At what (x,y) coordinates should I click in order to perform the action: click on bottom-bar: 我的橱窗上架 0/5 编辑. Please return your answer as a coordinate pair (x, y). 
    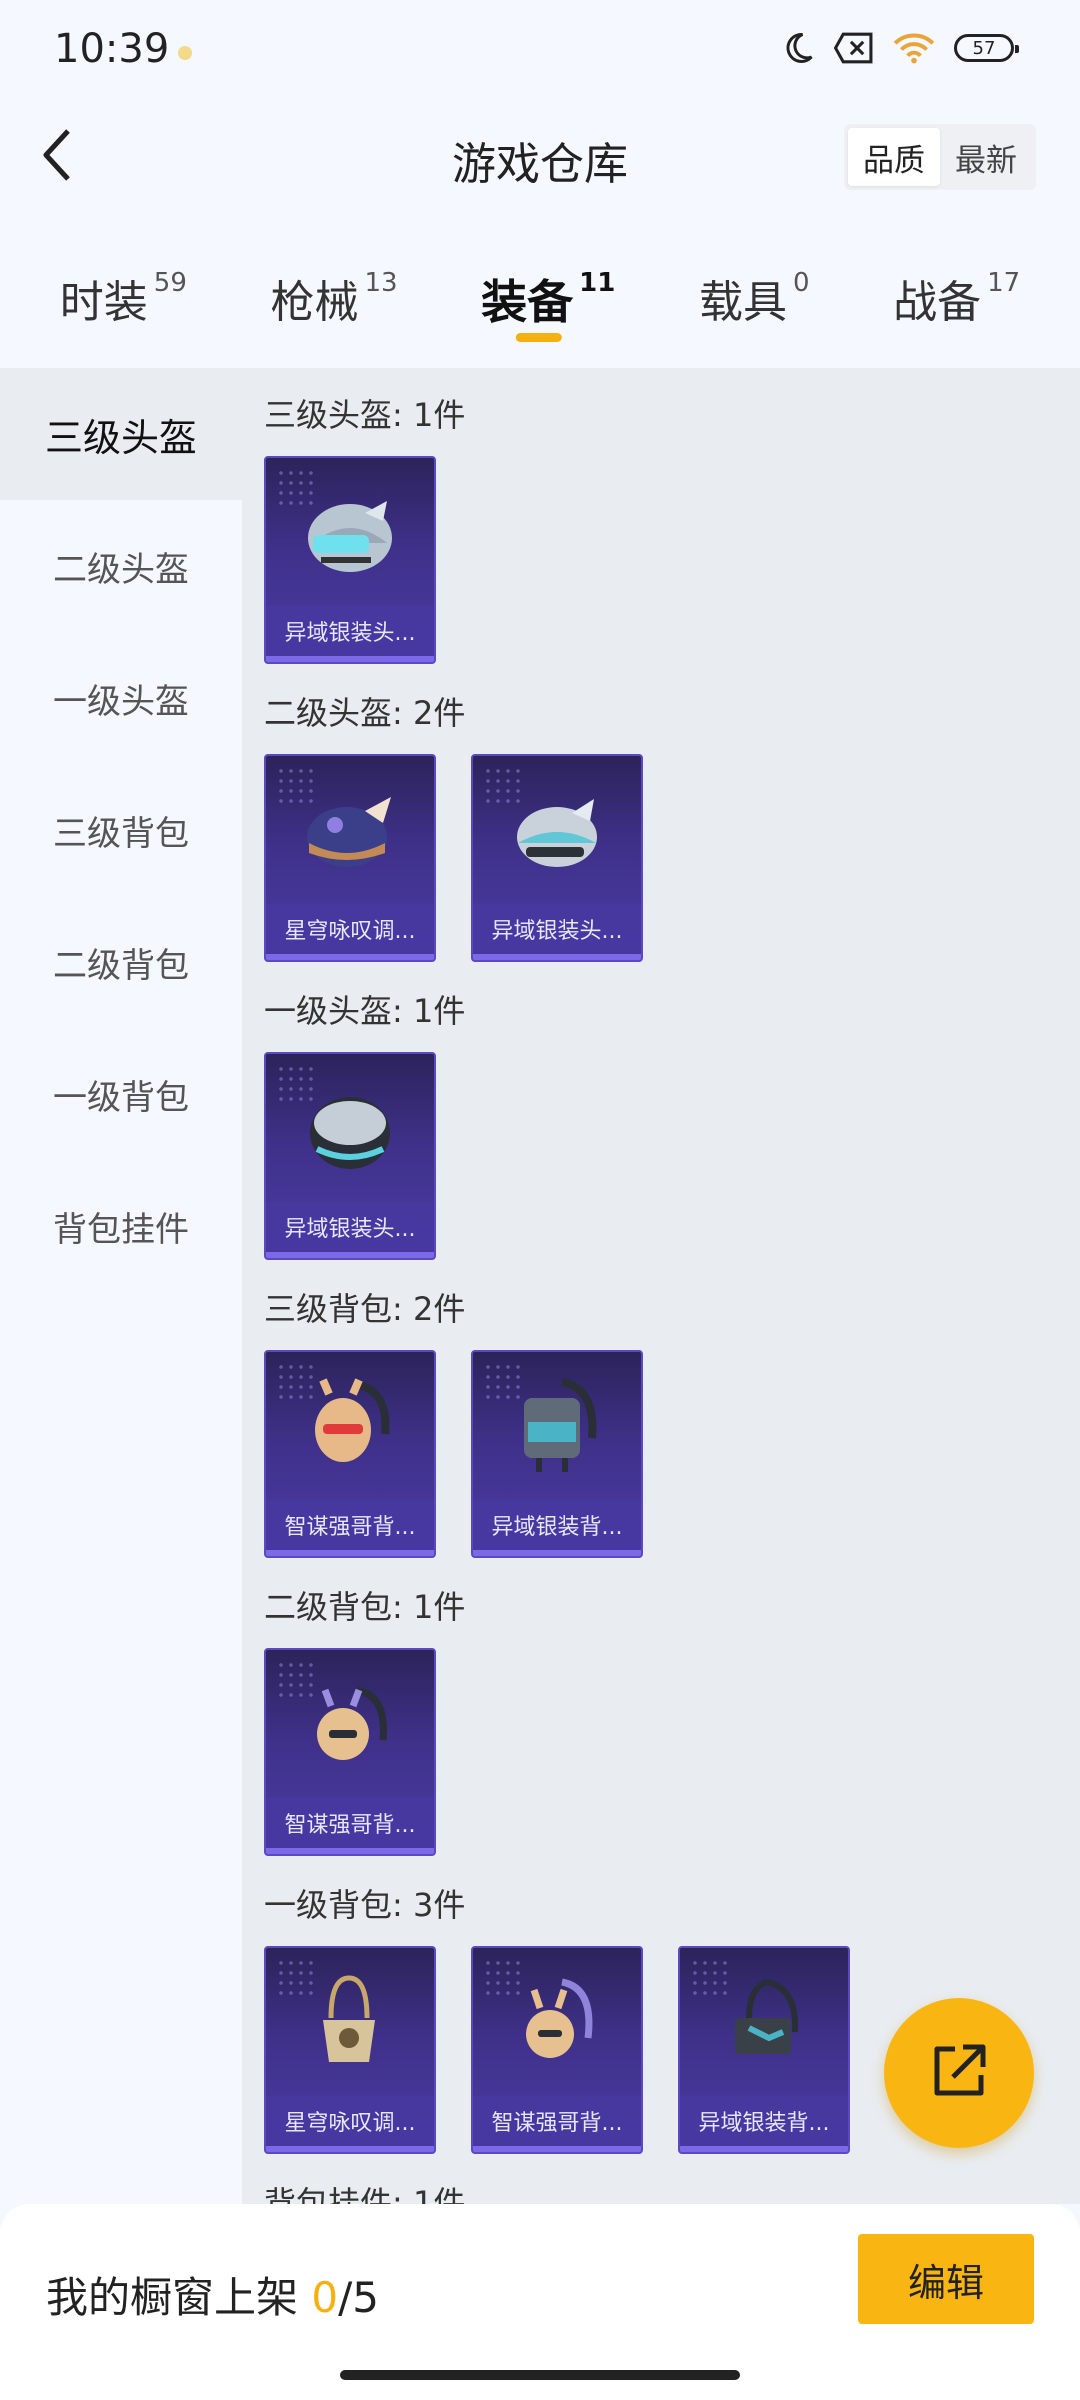
    Looking at the image, I should click on (540, 2302).